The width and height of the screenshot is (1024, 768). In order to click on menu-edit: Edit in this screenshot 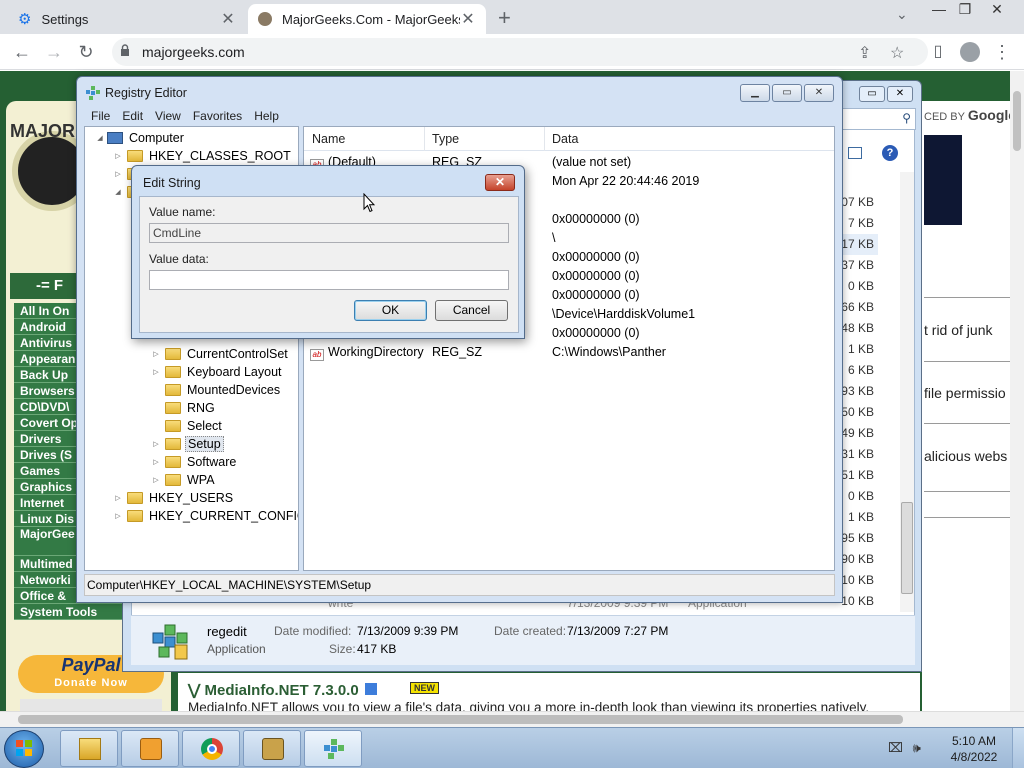, I will do `click(132, 116)`.